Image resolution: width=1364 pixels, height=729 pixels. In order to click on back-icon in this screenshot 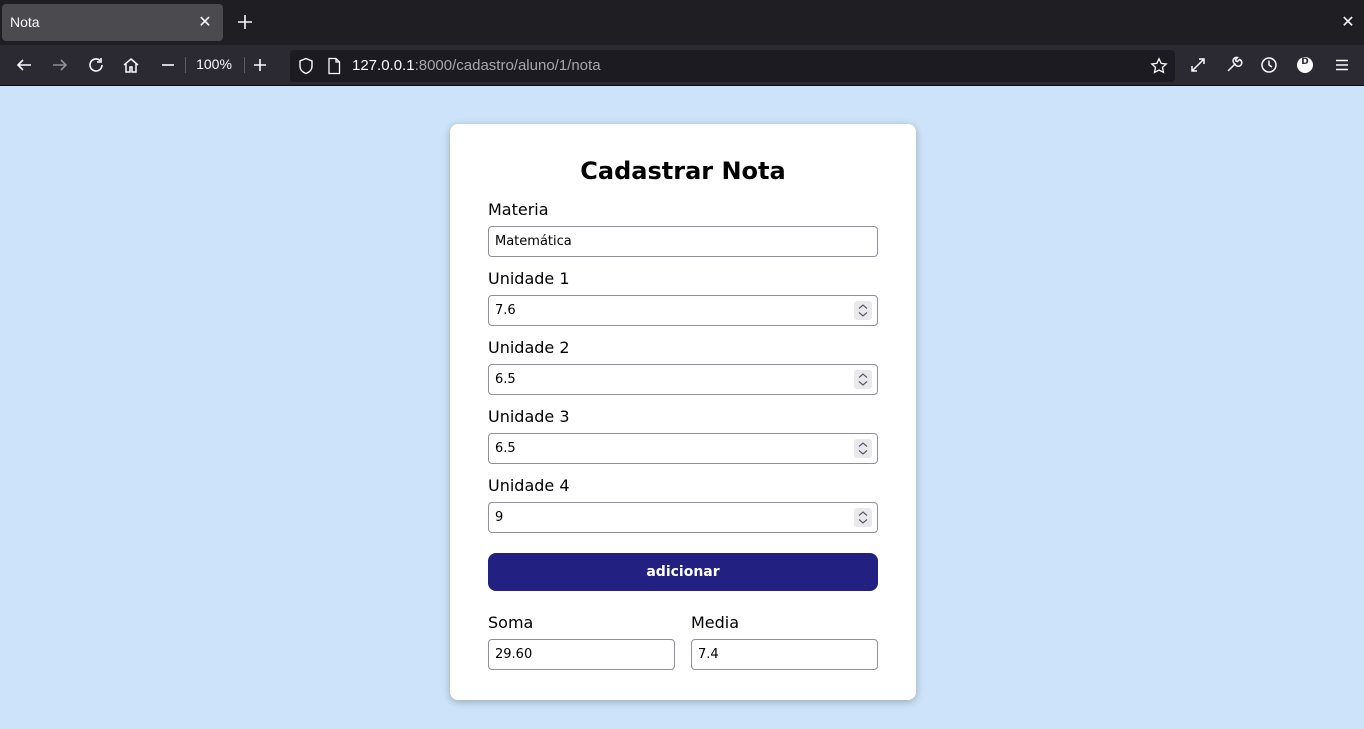, I will do `click(24, 65)`.